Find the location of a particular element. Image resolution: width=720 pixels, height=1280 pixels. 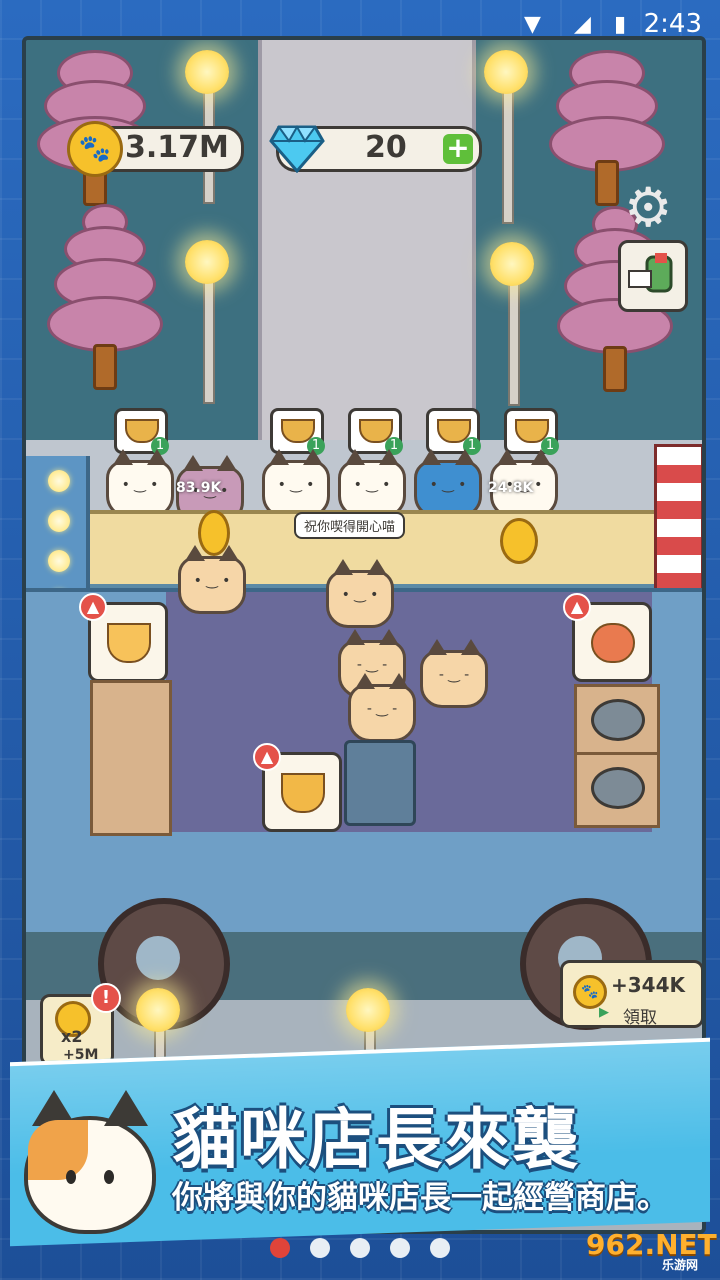

sausage-icon is located at coordinates (613, 643).